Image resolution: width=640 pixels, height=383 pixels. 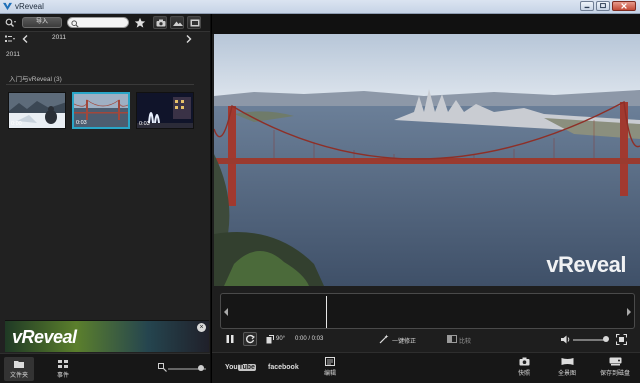 I want to click on slider-knob, so click(x=201, y=368).